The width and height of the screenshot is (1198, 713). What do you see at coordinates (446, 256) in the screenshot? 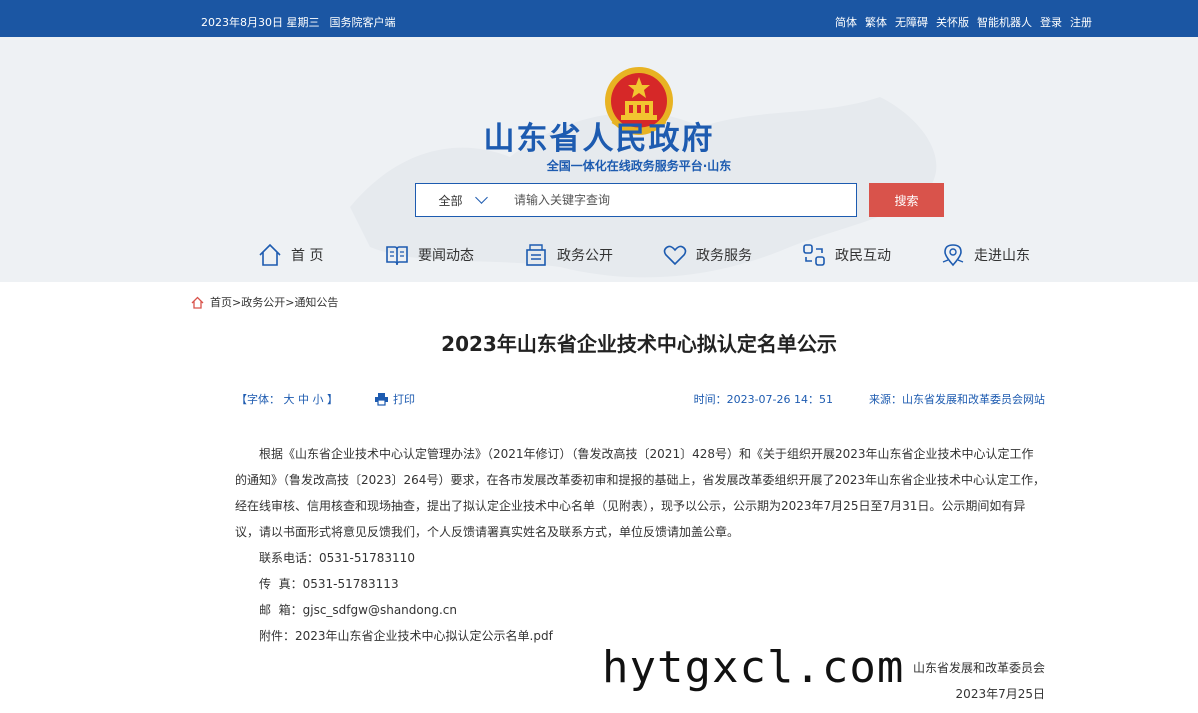
I see `nav-label: 要闻动态` at bounding box center [446, 256].